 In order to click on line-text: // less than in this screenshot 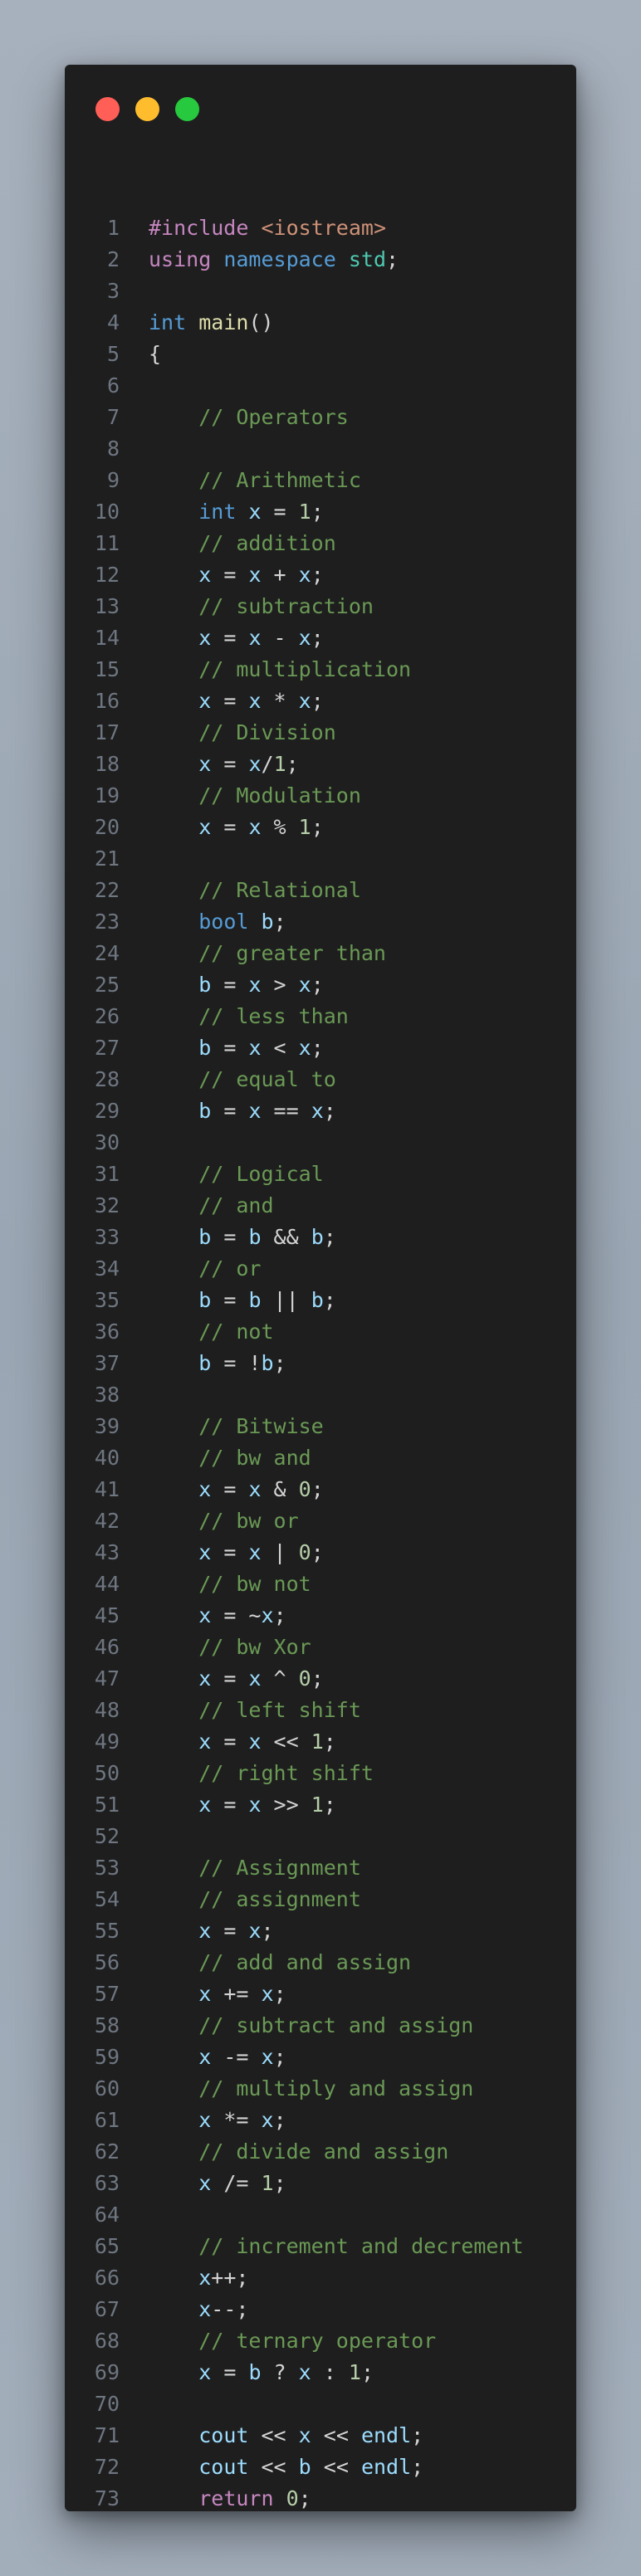, I will do `click(249, 1017)`.